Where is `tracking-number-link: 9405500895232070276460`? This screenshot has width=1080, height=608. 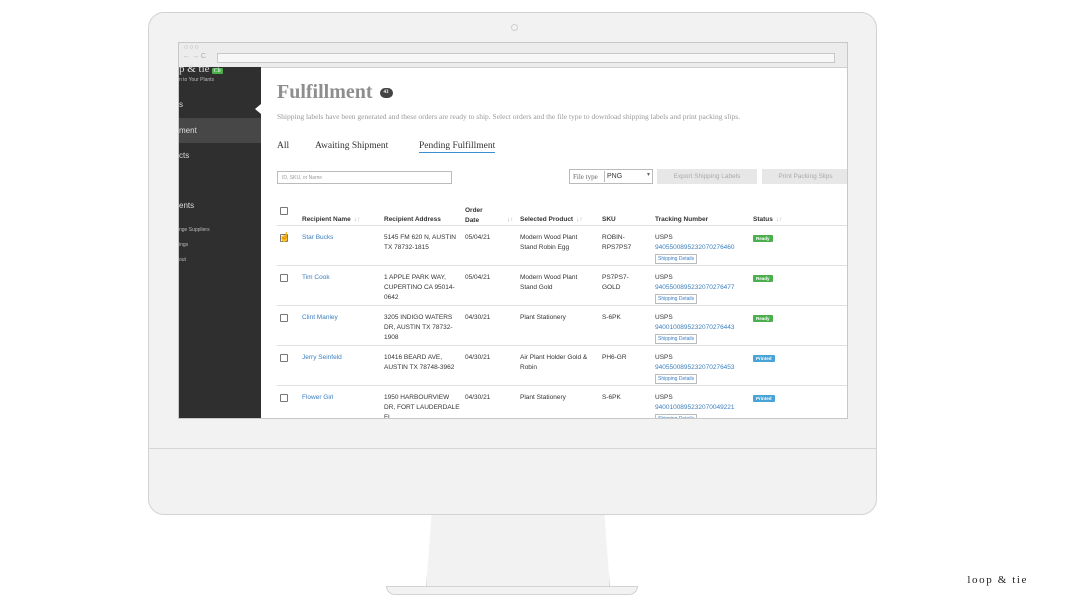 tracking-number-link: 9405500895232070276460 is located at coordinates (695, 248).